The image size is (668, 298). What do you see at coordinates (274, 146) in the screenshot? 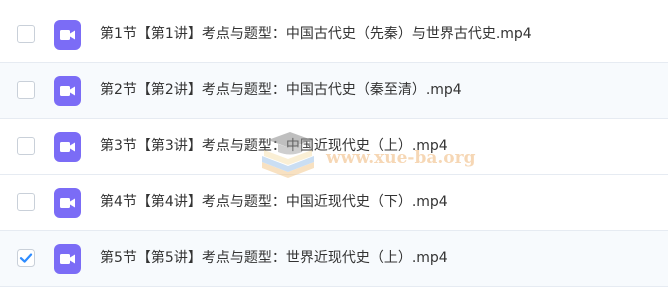
I see `file-name: 第3节【第3讲】考点与题型：中国近现代史（上）.mp4` at bounding box center [274, 146].